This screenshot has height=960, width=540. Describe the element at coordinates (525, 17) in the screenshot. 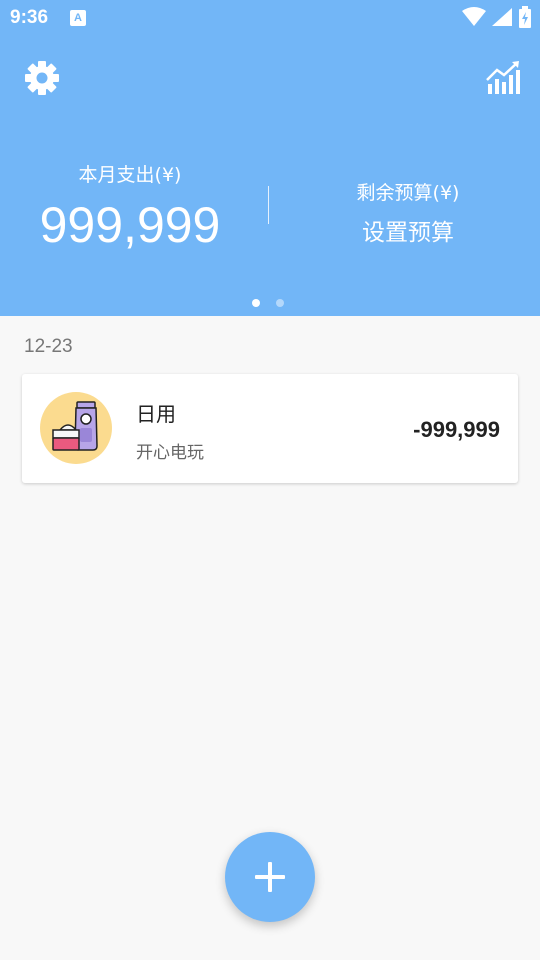

I see `battery-icon` at that location.